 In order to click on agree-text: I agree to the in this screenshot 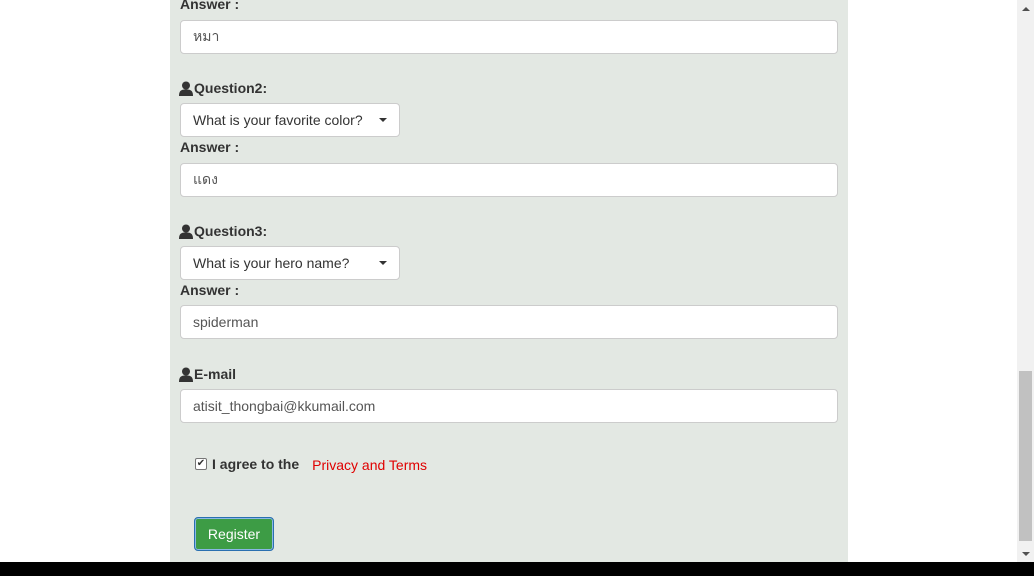, I will do `click(256, 464)`.